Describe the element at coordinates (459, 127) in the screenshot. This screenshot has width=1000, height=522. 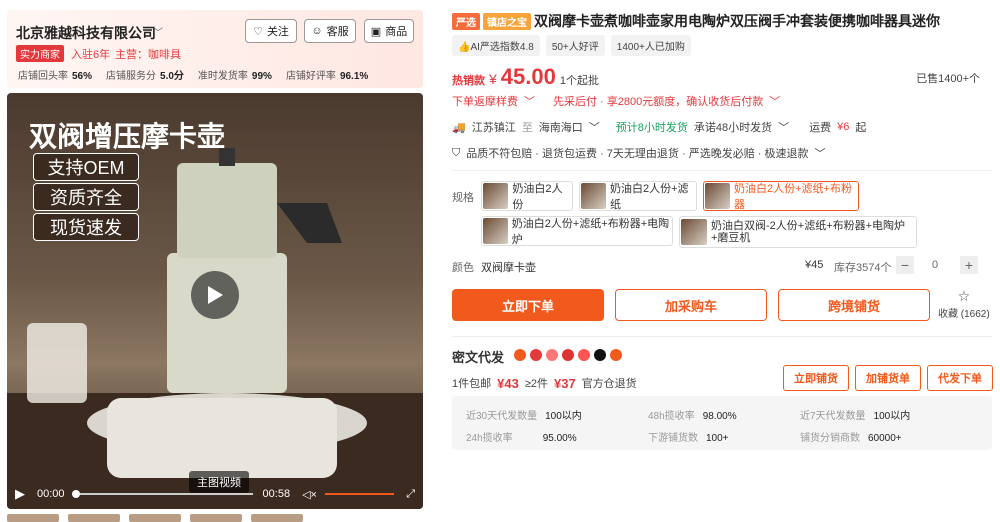
I see `truck-icon: 🚚` at that location.